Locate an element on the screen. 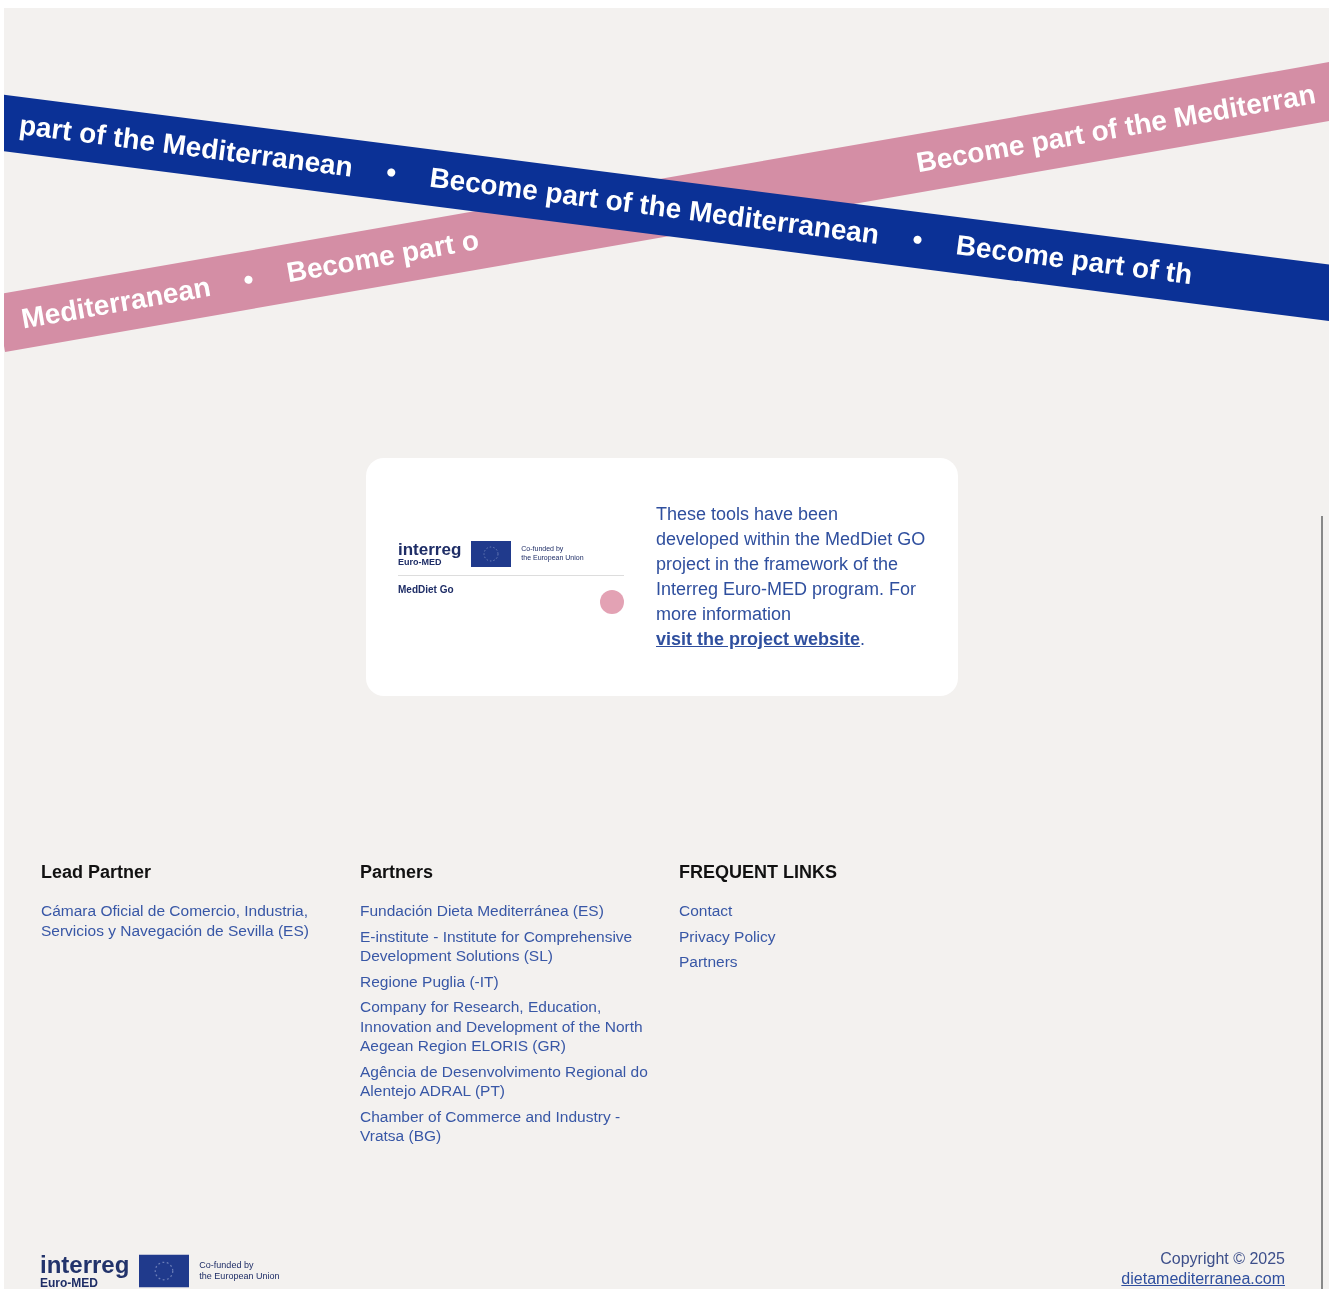  footer-link: Partners is located at coordinates (824, 962).